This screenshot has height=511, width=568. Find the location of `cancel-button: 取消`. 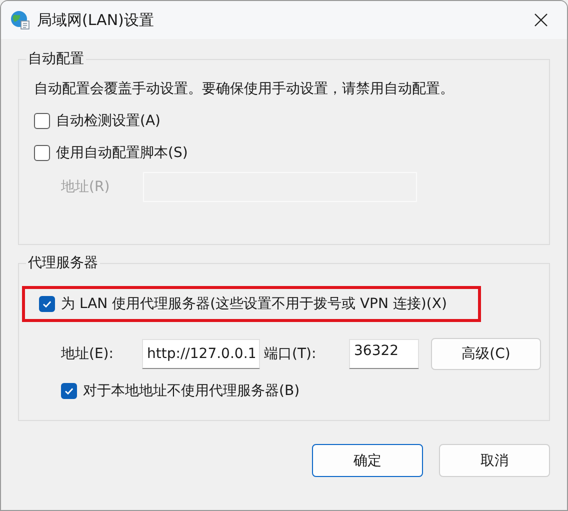

cancel-button: 取消 is located at coordinates (494, 460).